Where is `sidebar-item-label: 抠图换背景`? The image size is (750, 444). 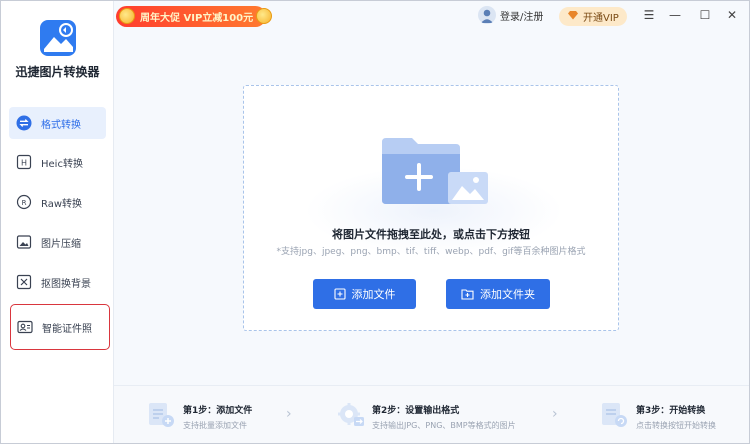 sidebar-item-label: 抠图换背景 is located at coordinates (66, 284).